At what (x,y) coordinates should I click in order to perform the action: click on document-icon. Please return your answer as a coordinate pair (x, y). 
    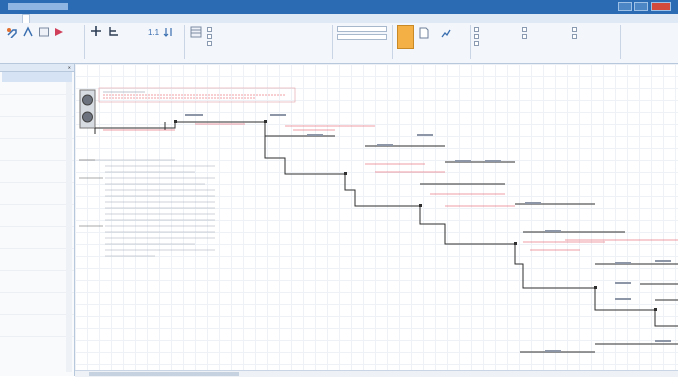
    Looking at the image, I should click on (424, 33).